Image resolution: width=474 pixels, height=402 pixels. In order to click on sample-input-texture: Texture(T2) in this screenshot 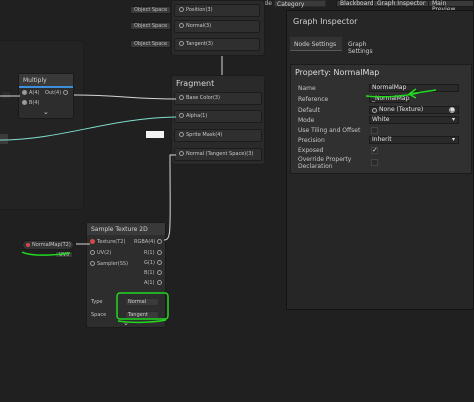, I will do `click(107, 242)`.